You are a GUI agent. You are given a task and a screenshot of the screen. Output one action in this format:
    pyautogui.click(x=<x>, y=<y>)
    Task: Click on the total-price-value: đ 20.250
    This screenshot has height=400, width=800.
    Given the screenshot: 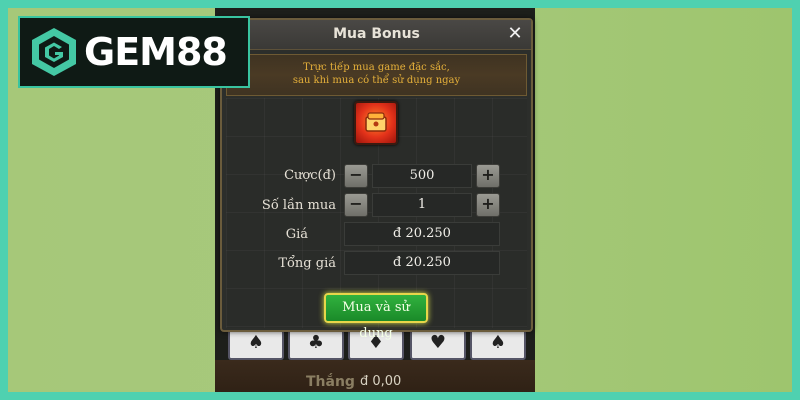 What is the action you would take?
    pyautogui.click(x=422, y=263)
    